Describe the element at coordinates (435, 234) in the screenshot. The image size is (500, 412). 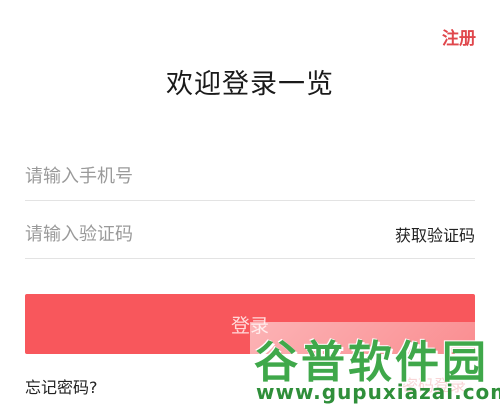
I see `get-code-button: 获取验证码` at that location.